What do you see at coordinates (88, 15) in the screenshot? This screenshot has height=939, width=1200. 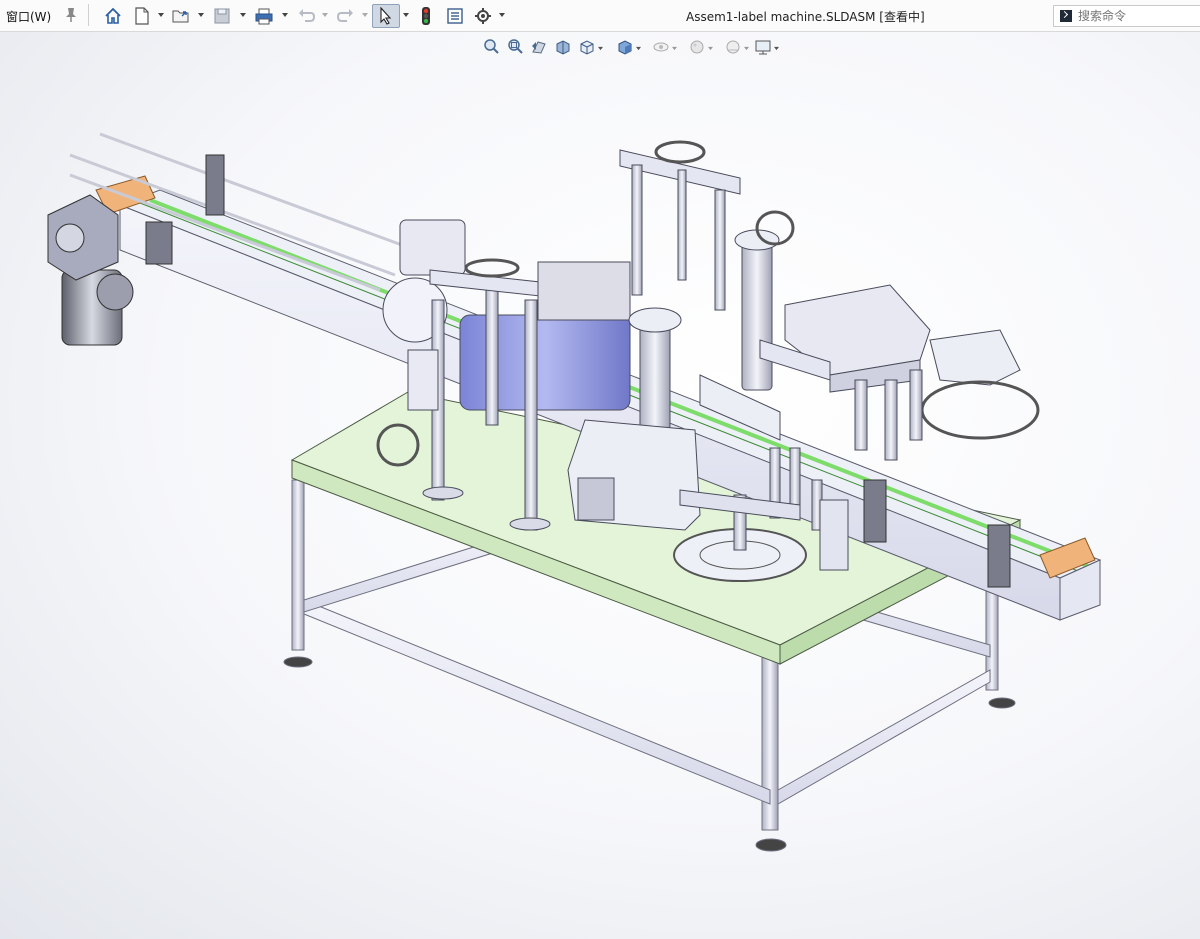 I see `toolbar-separator` at bounding box center [88, 15].